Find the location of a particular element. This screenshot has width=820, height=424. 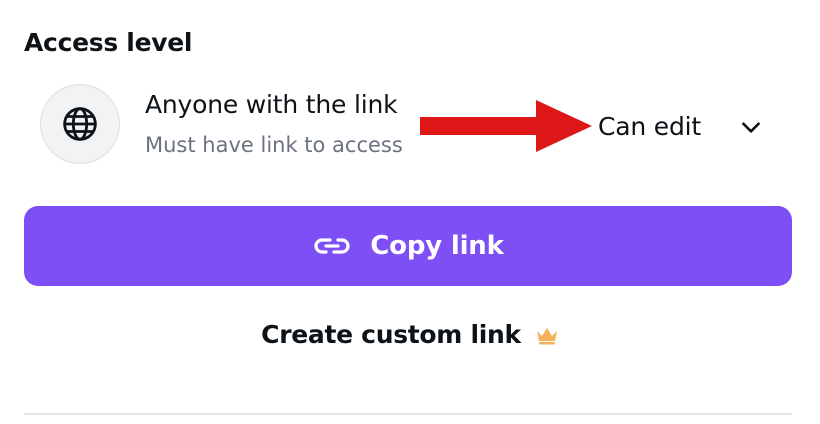

create-custom-link-button: Create custom link is located at coordinates (410, 334).